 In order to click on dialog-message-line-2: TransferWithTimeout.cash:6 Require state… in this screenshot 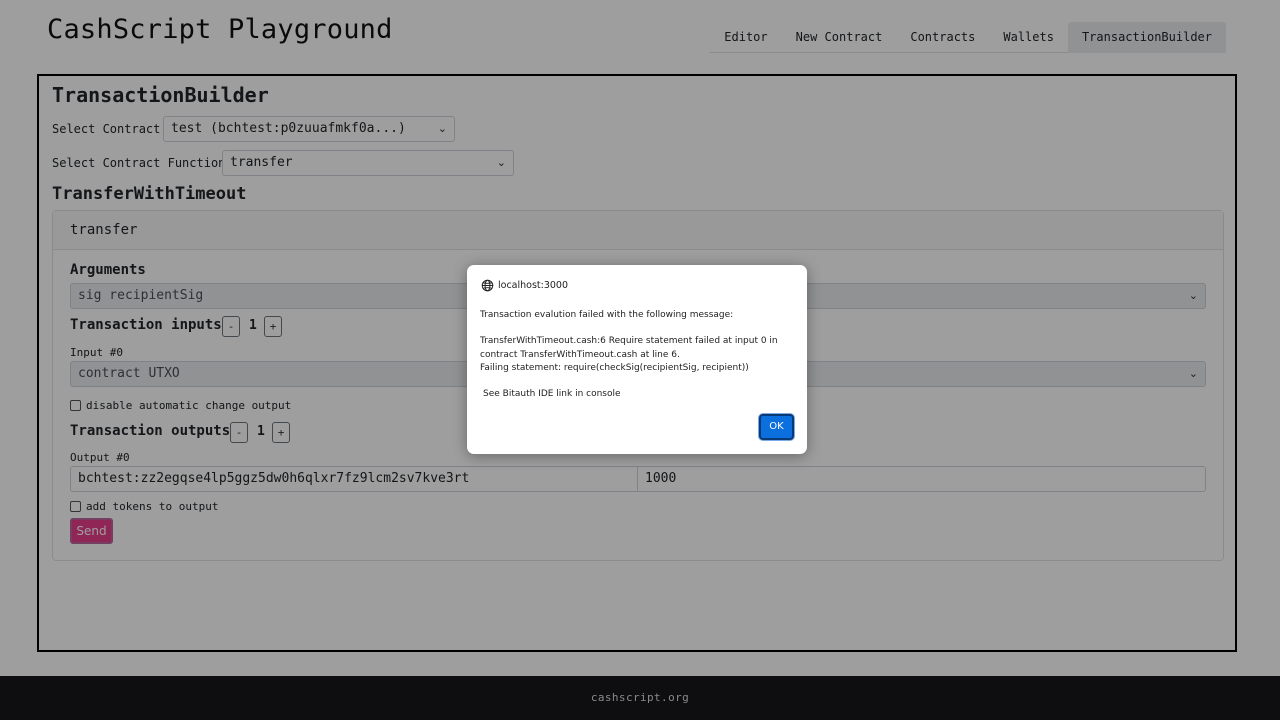, I will do `click(629, 341)`.